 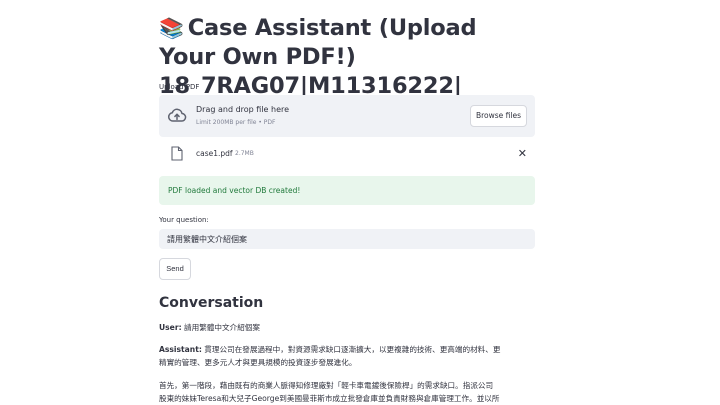 What do you see at coordinates (352, 349) in the screenshot?
I see `assistant-line-1: 貫理公司在發展過程中，對資源需求缺口逐漸擴大，以更複雜的技術、更高端的材料、更` at bounding box center [352, 349].